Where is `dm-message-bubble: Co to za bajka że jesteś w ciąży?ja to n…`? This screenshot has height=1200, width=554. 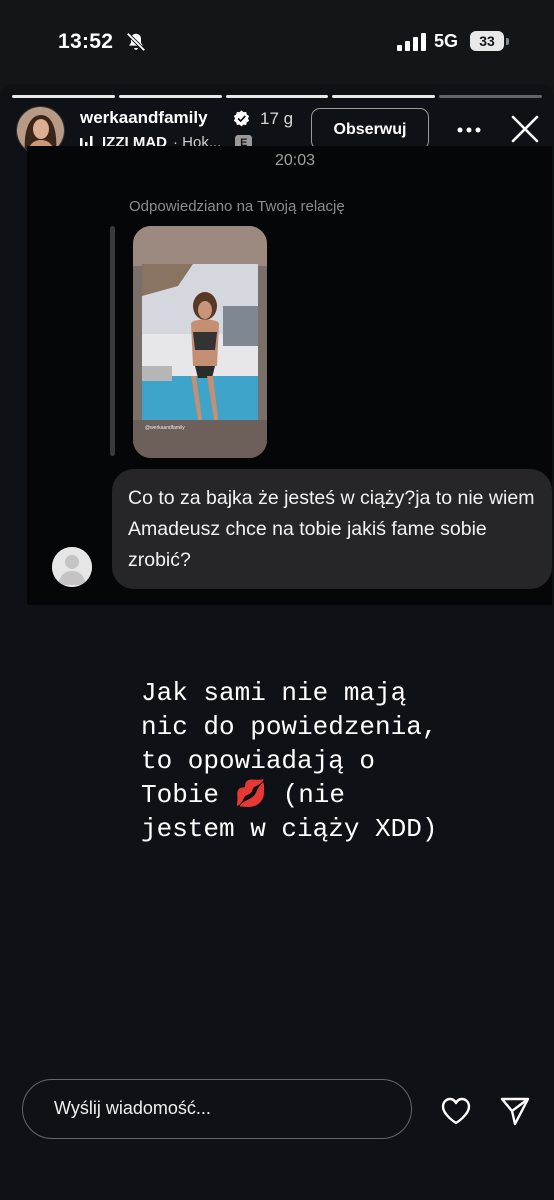 dm-message-bubble: Co to za bajka że jesteś w ciąży?ja to n… is located at coordinates (332, 529).